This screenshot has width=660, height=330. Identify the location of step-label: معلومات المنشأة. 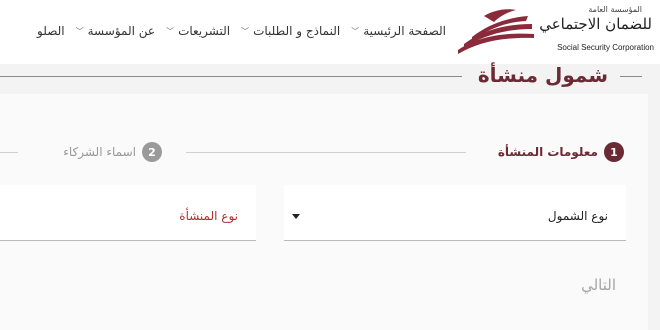
(547, 152).